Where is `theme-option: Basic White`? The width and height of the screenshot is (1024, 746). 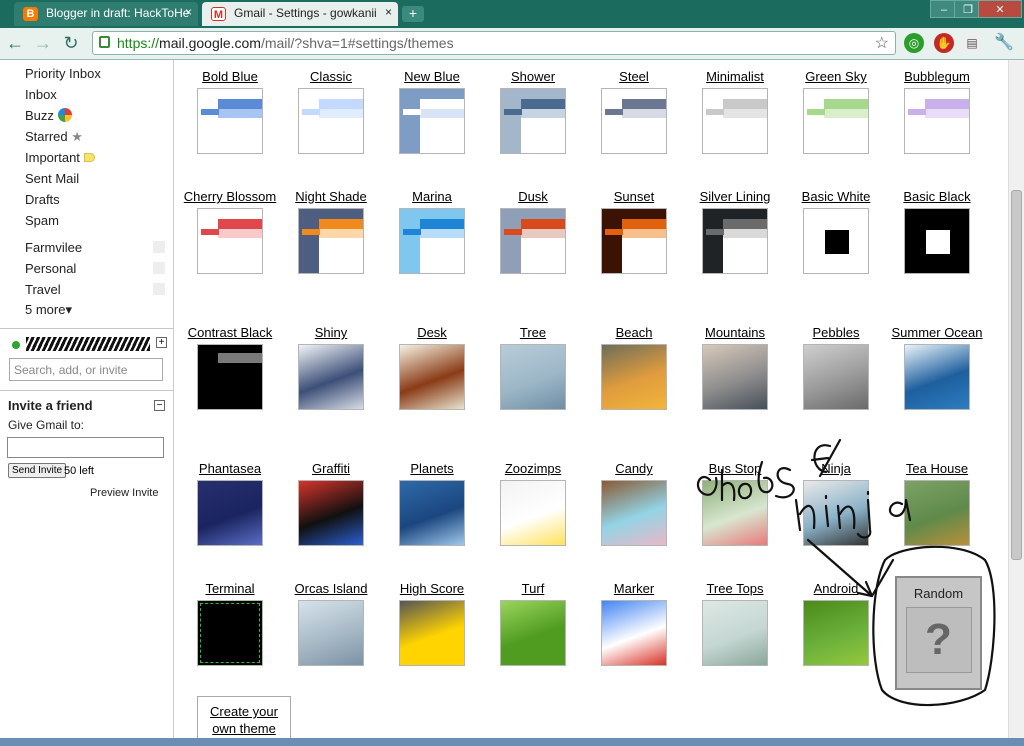 theme-option: Basic White is located at coordinates (836, 223).